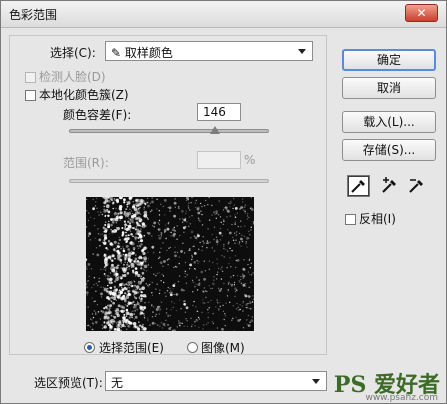  Describe the element at coordinates (116, 53) in the screenshot. I see `eyedropper-small-icon: ✎` at that location.